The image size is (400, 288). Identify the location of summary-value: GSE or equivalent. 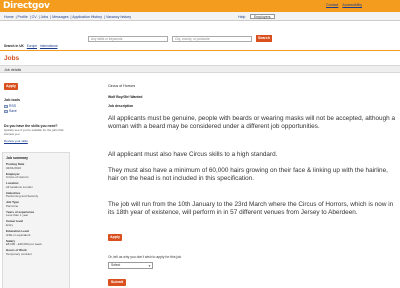
(18, 234).